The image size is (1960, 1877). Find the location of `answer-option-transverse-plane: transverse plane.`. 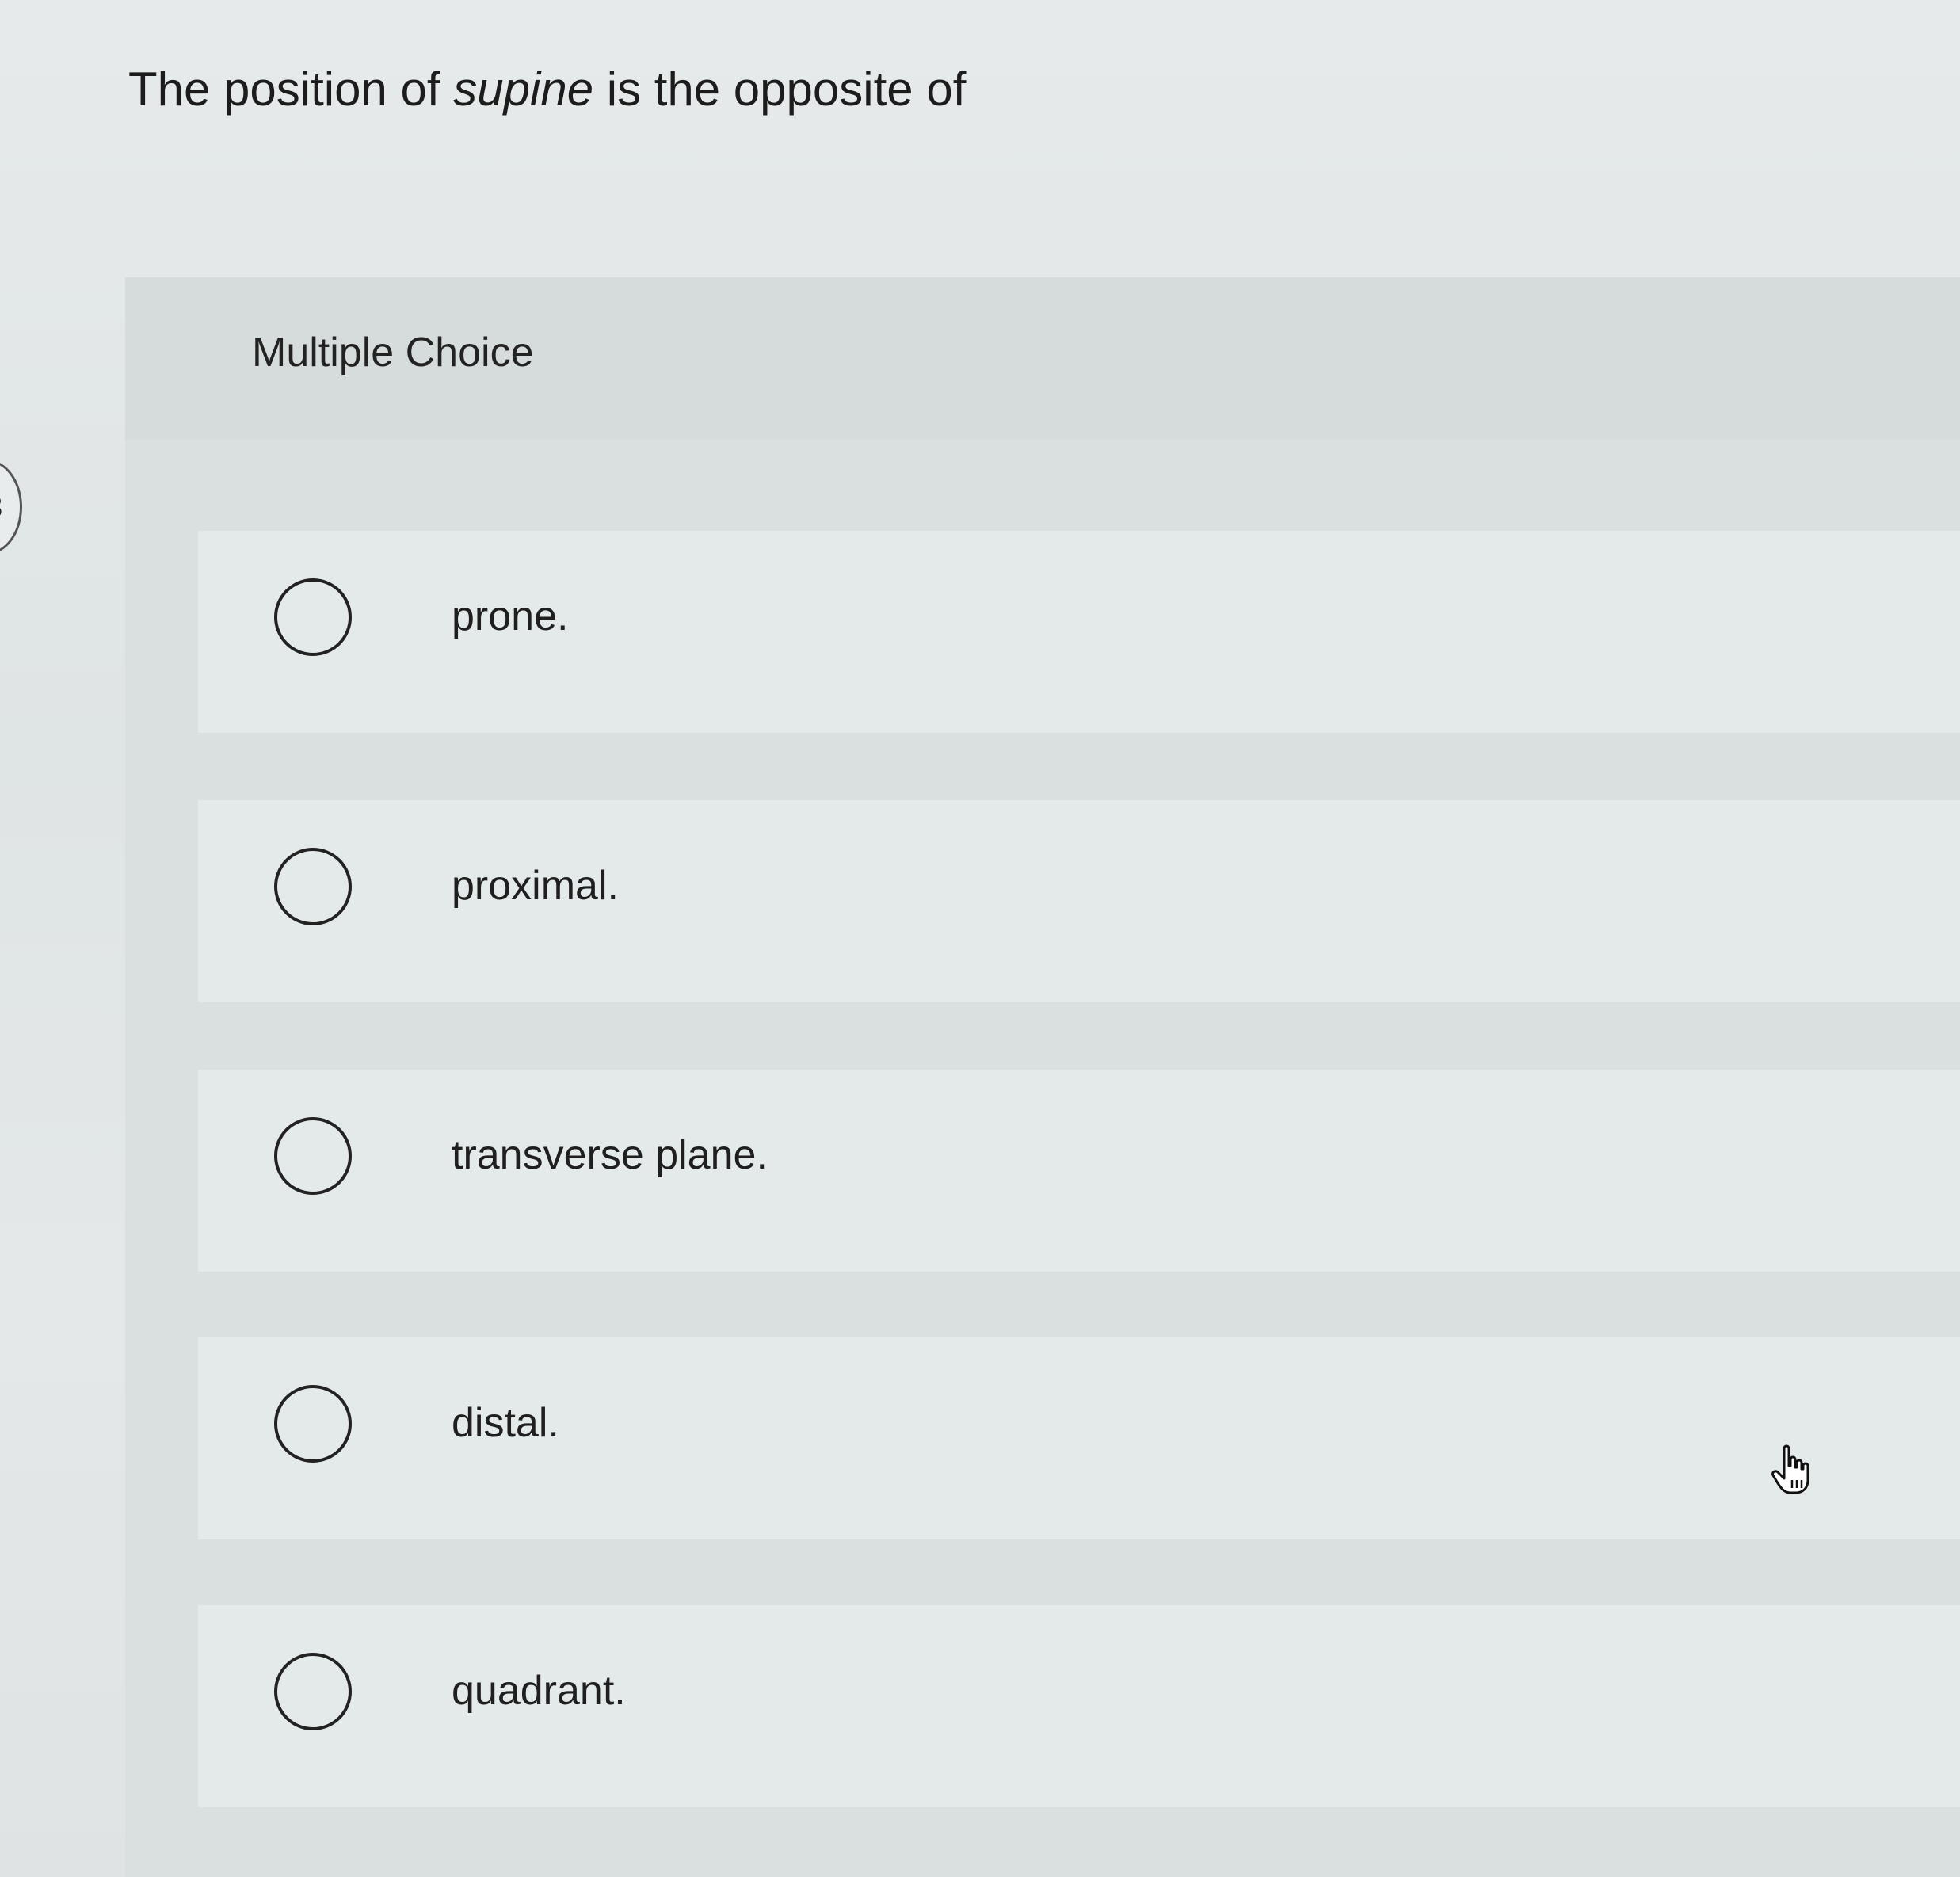

answer-option-transverse-plane: transverse plane. is located at coordinates (1079, 1171).